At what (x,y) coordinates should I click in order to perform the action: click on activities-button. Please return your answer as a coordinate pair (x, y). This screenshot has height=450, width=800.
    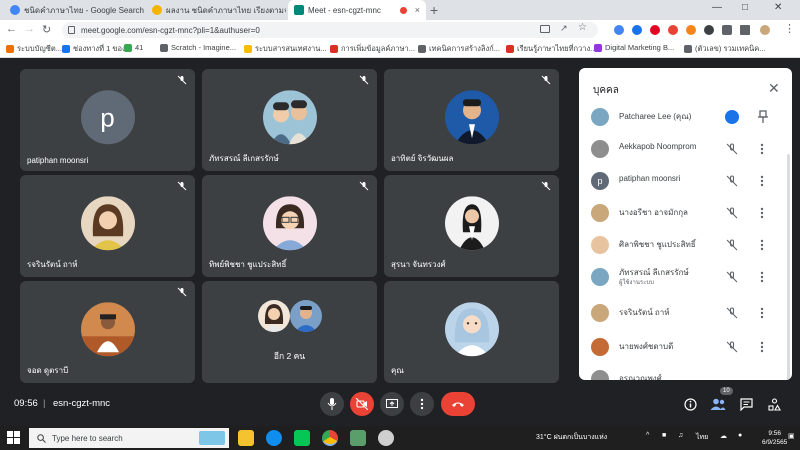
    Looking at the image, I should click on (774, 404).